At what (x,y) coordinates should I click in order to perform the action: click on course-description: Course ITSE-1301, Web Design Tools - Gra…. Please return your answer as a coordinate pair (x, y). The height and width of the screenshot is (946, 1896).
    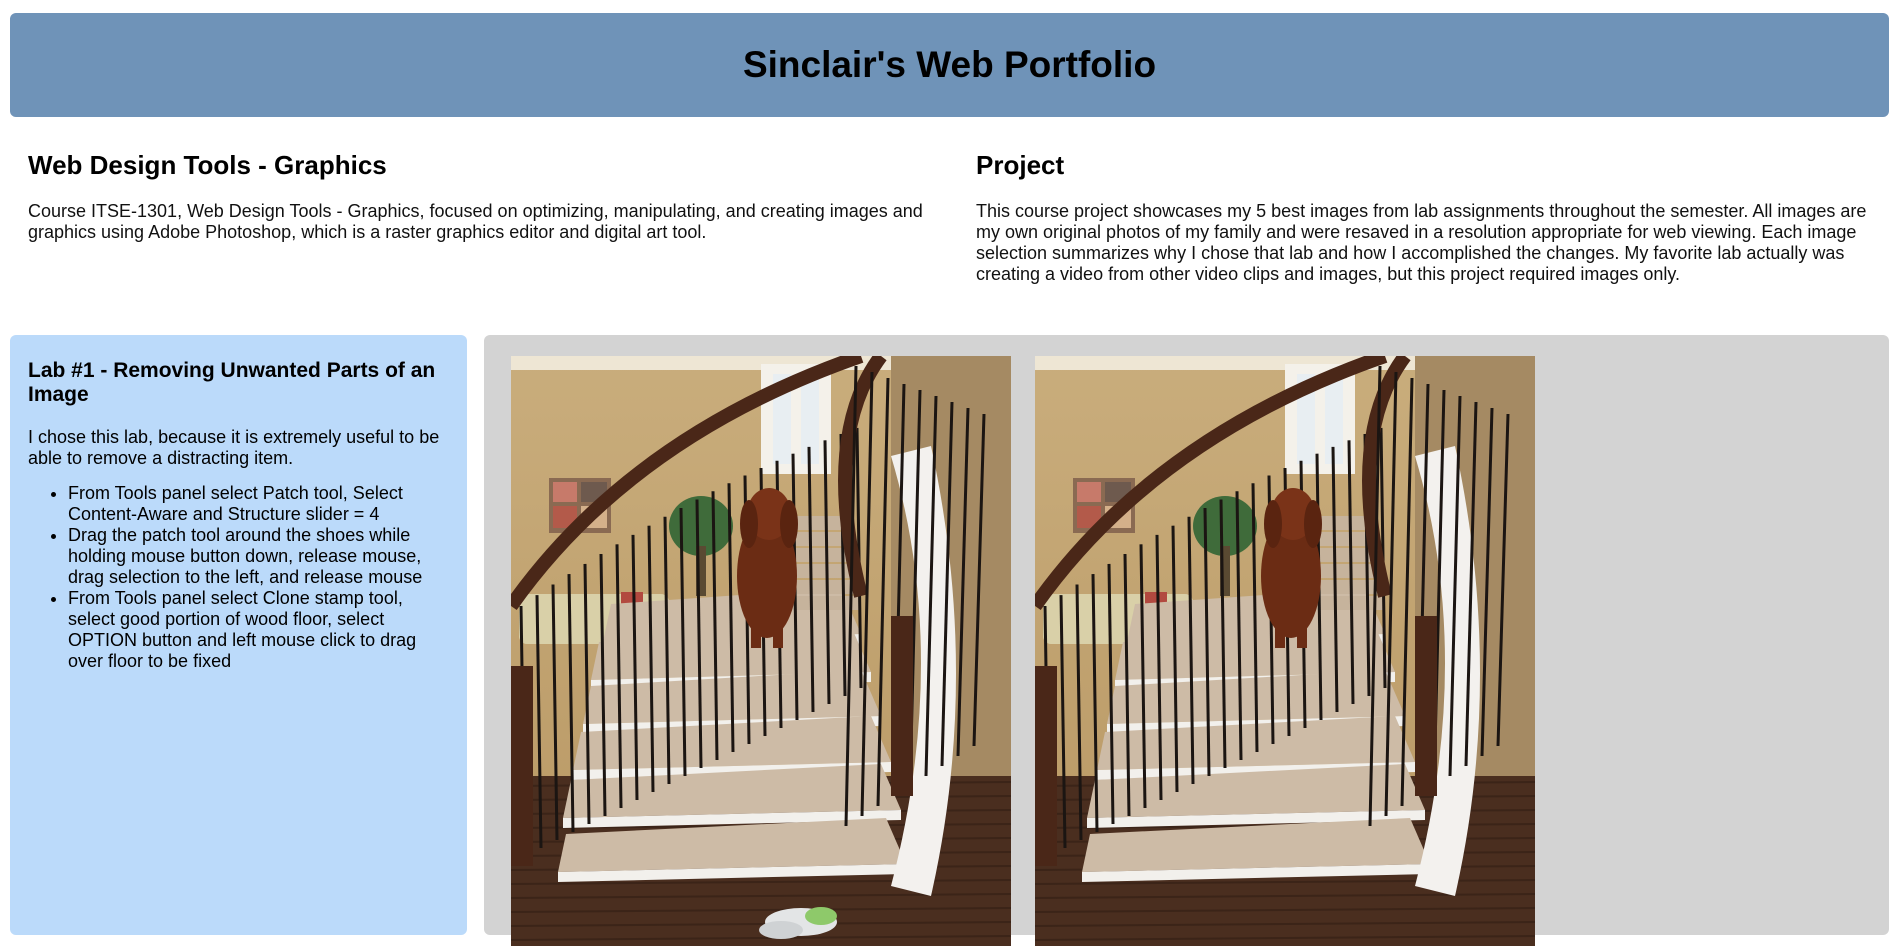
    Looking at the image, I should click on (475, 221).